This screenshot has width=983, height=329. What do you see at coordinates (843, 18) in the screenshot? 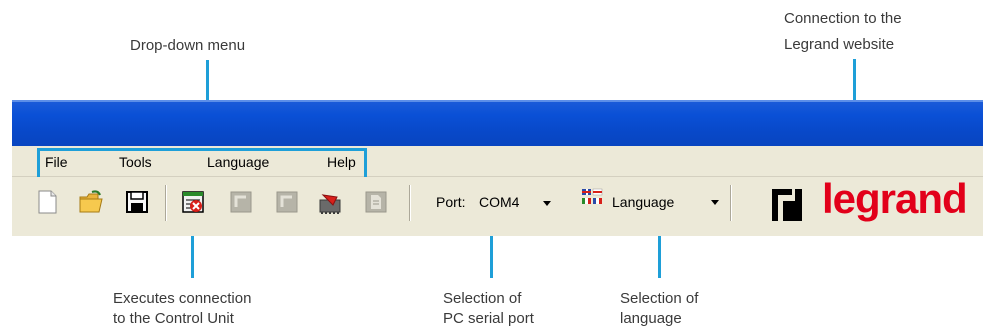
I see `callout-website-line1: Connection to the` at bounding box center [843, 18].